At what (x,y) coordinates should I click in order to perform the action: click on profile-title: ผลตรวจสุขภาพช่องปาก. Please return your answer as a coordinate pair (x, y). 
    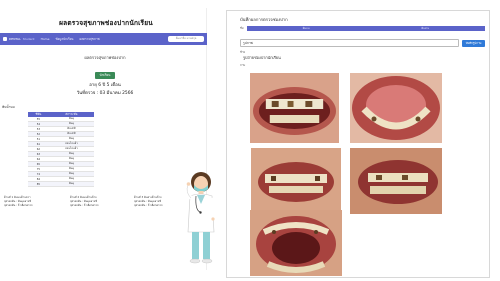
    Looking at the image, I should click on (105, 57).